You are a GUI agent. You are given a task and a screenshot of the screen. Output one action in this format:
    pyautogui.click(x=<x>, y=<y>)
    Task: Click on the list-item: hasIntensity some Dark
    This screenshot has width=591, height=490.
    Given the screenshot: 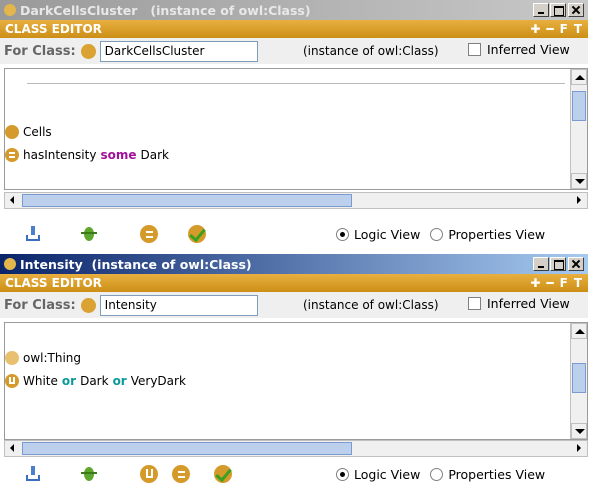 What is the action you would take?
    pyautogui.click(x=87, y=155)
    